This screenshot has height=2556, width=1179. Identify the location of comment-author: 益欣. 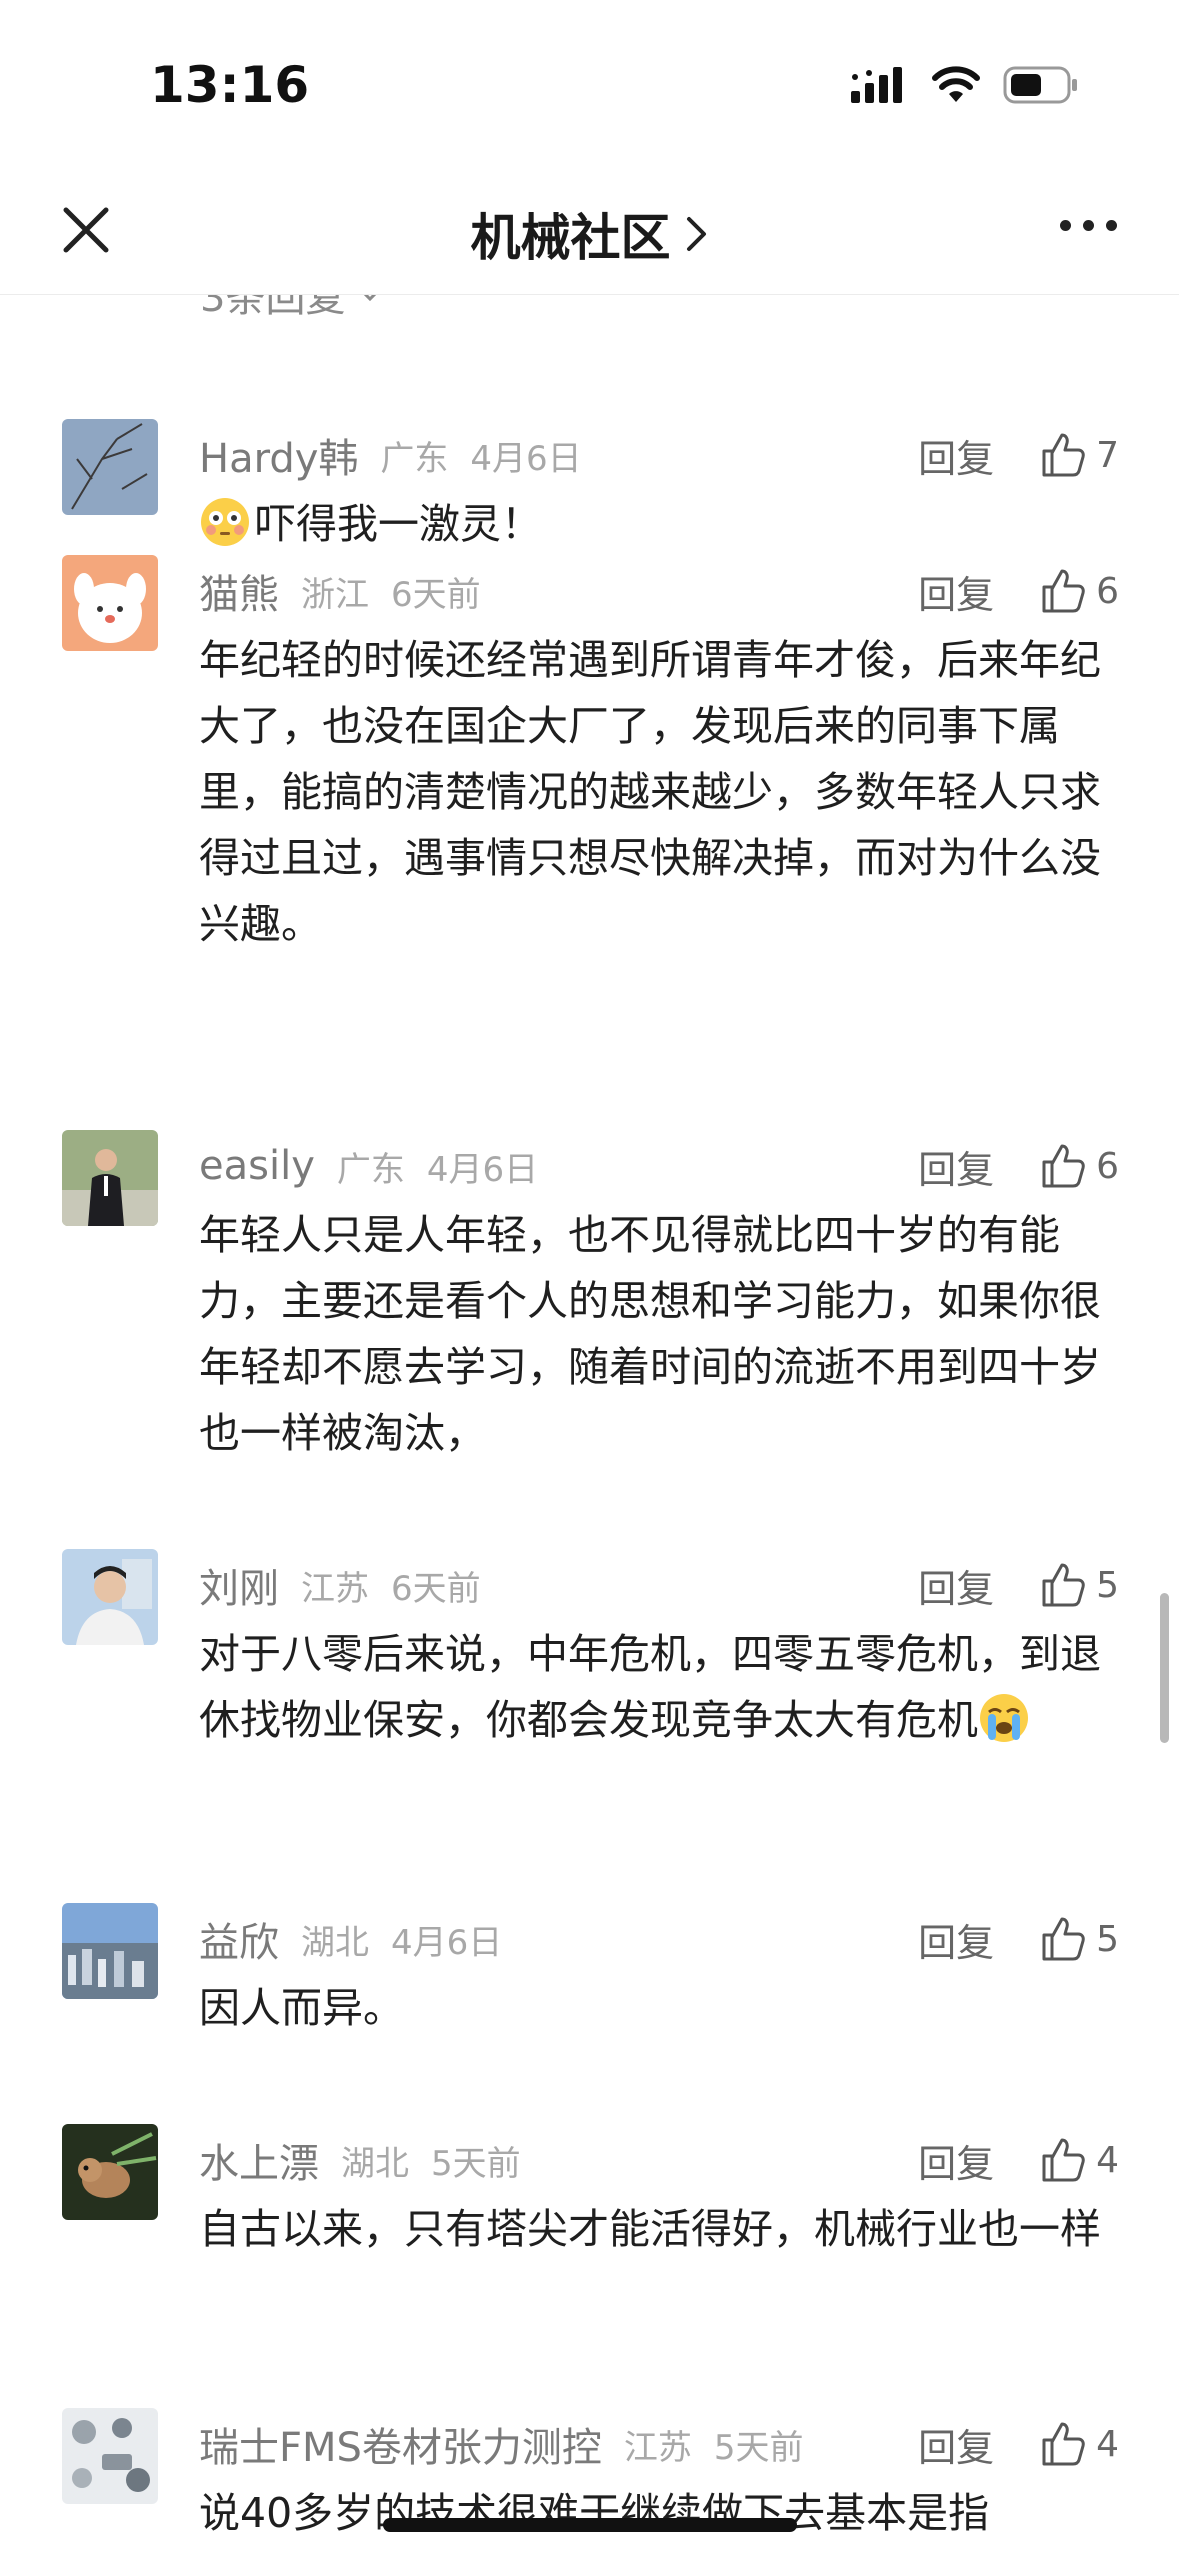
(239, 1939).